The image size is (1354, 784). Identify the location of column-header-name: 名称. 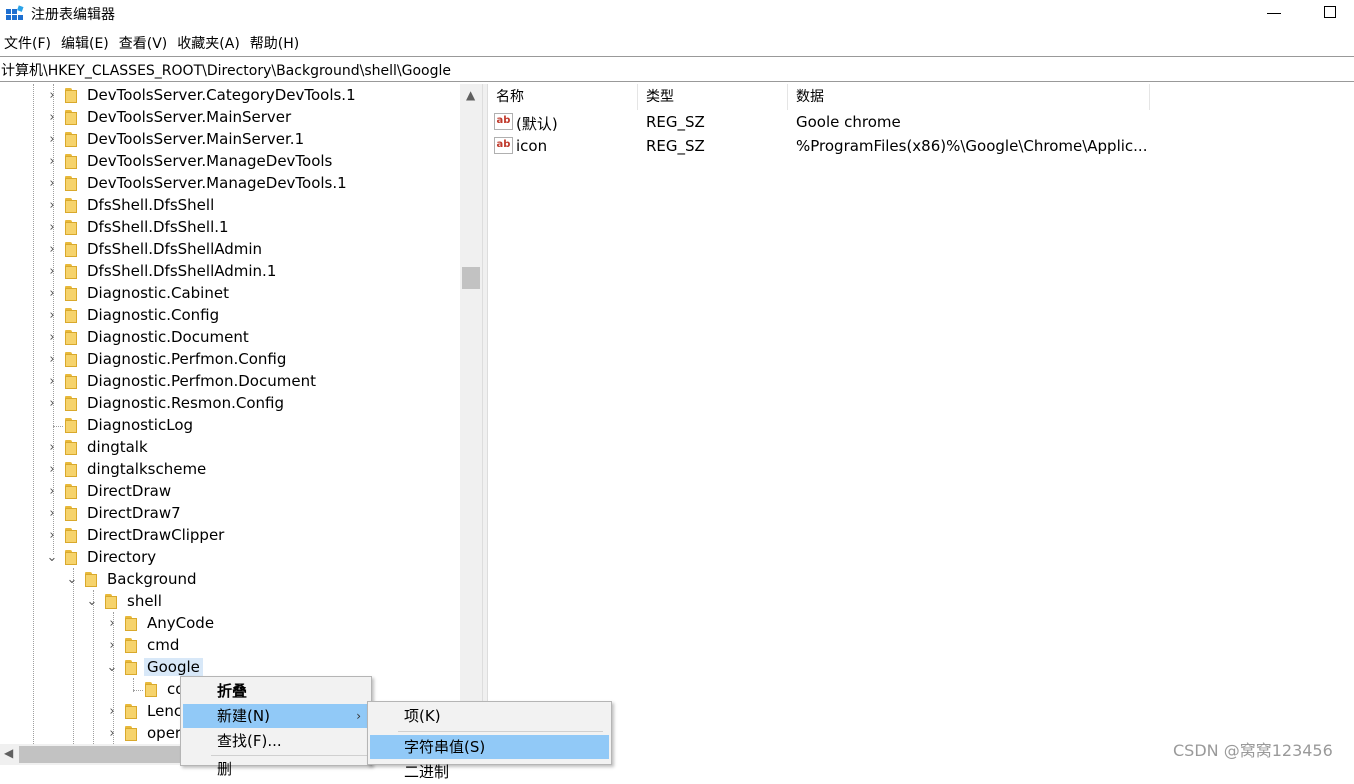
(563, 97).